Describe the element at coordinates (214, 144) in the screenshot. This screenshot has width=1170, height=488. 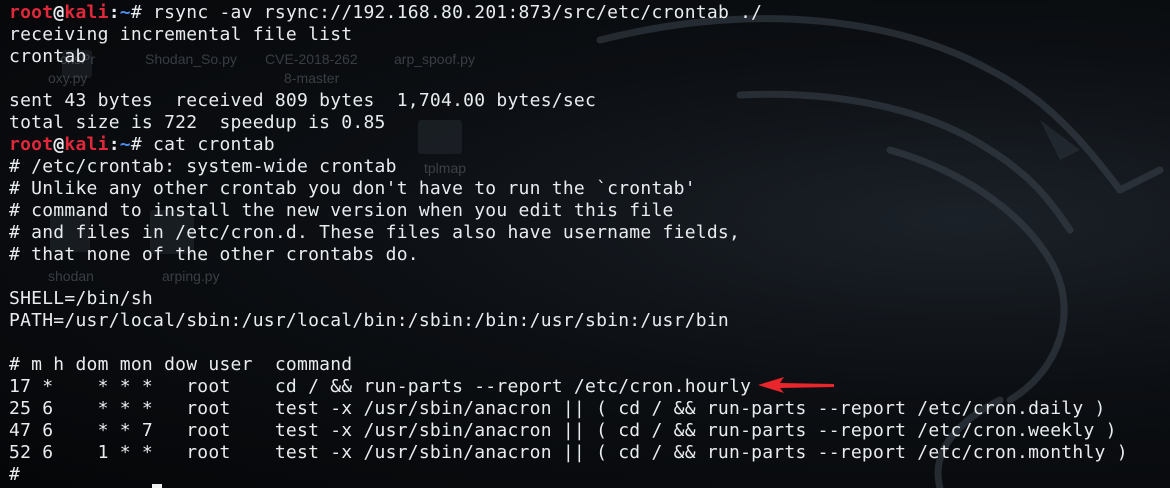
I see `command-text: cat crontab` at that location.